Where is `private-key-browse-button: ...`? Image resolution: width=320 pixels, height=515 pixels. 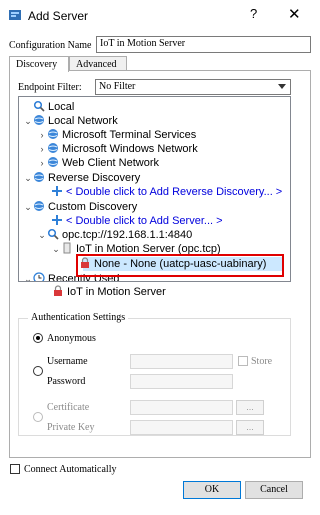 private-key-browse-button: ... is located at coordinates (250, 427).